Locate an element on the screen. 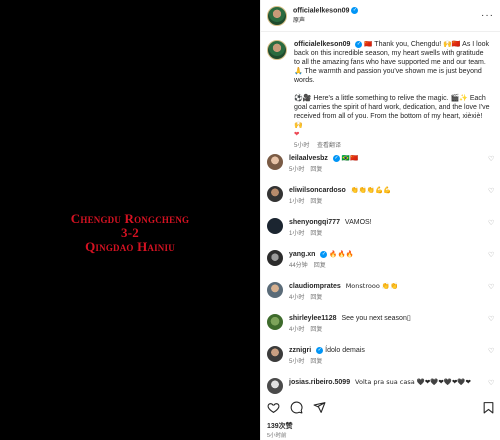 This screenshot has height=440, width=500. bookmark-icon is located at coordinates (488, 407).